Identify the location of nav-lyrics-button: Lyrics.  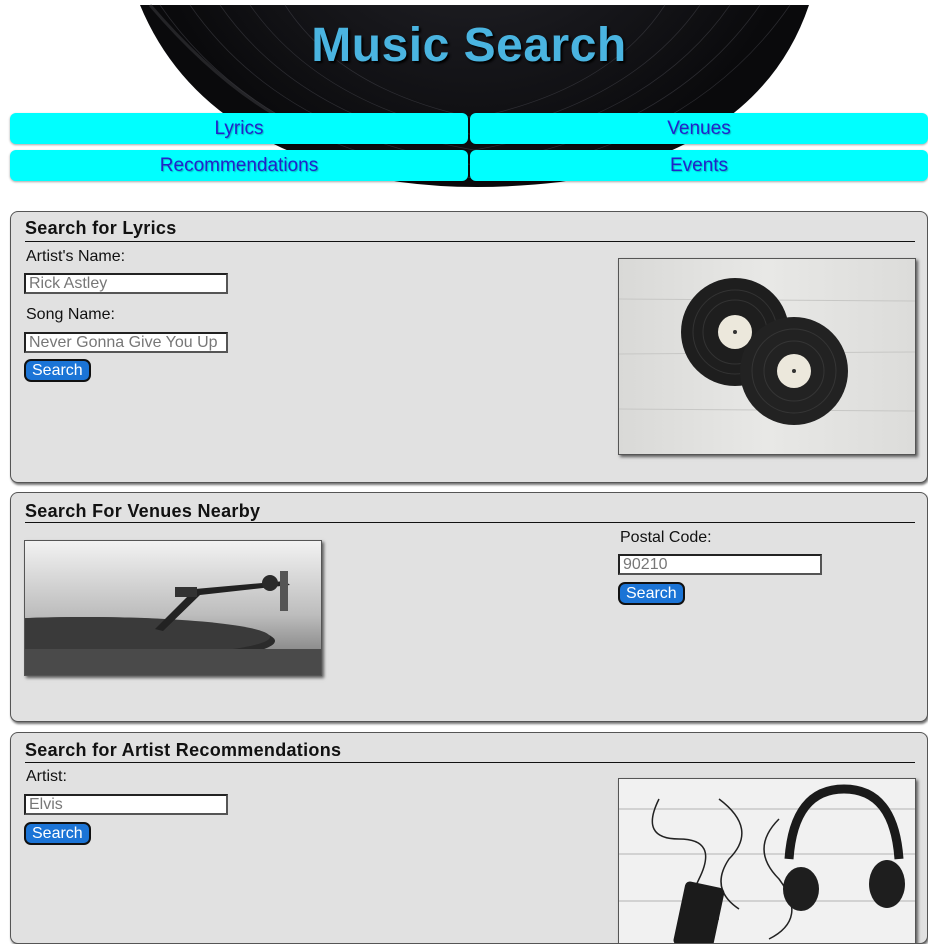
(239, 128).